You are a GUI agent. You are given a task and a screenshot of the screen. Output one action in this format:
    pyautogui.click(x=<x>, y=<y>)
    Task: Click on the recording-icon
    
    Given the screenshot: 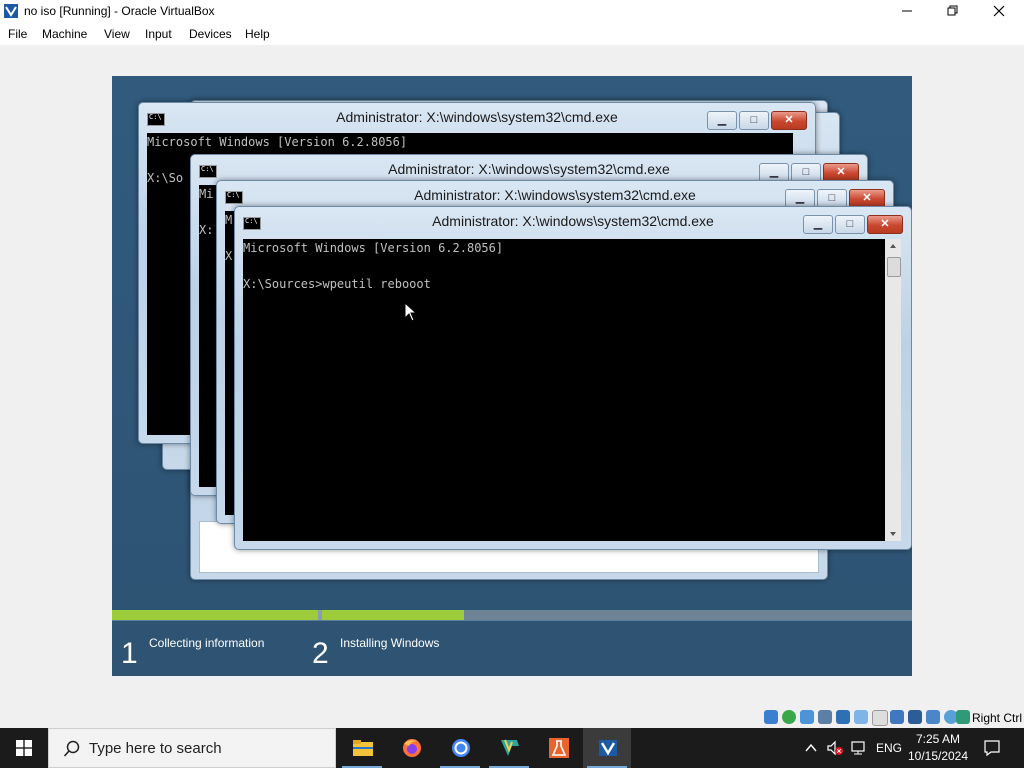 What is the action you would take?
    pyautogui.click(x=915, y=717)
    